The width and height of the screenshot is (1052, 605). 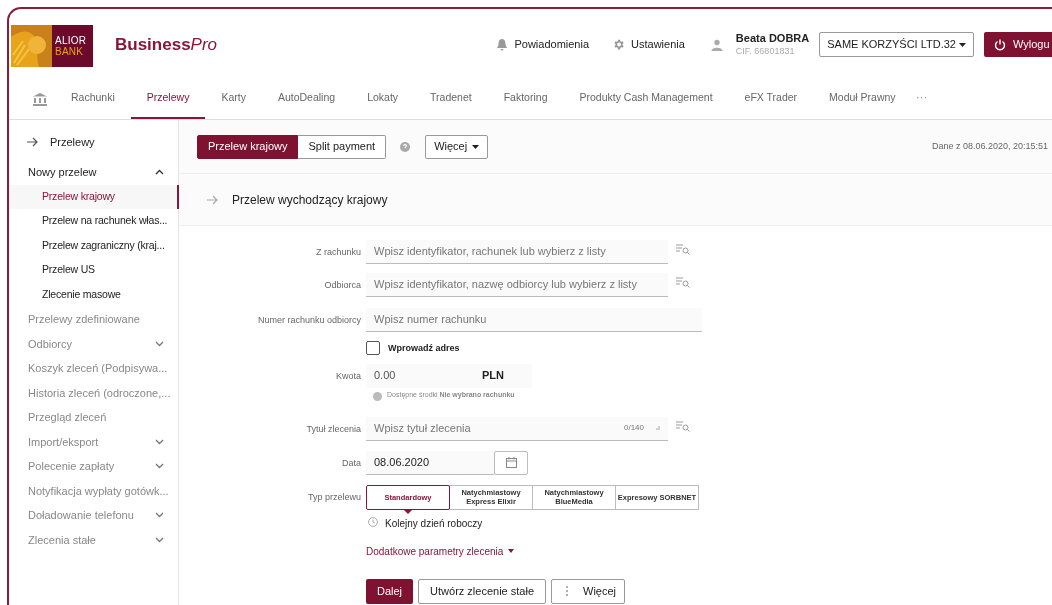 I want to click on execution-note: Kolejny dzień roboczy, so click(x=434, y=523).